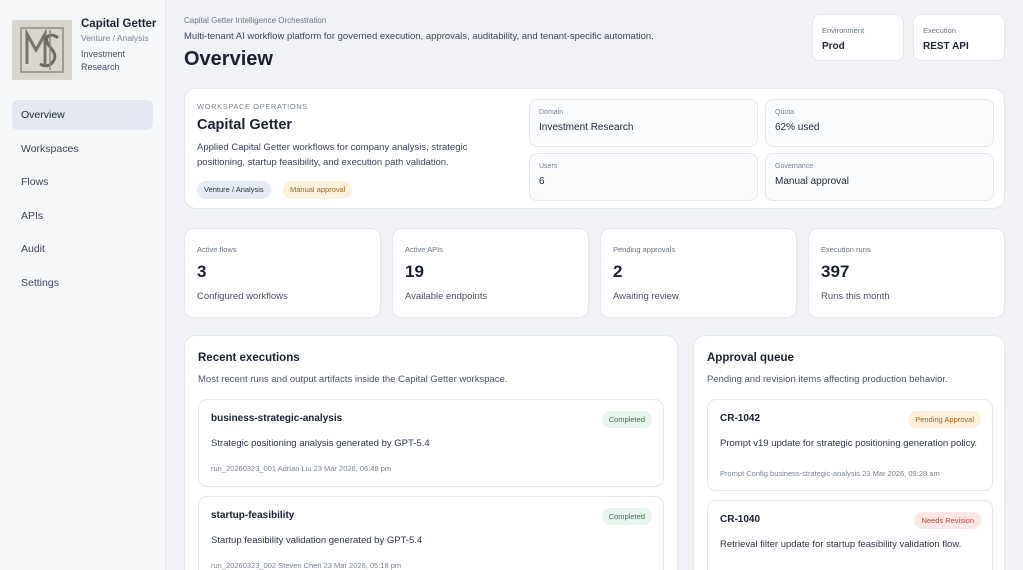 Image resolution: width=1023 pixels, height=570 pixels. Describe the element at coordinates (646, 296) in the screenshot. I see `stat-subtitle: Awaiting review` at that location.